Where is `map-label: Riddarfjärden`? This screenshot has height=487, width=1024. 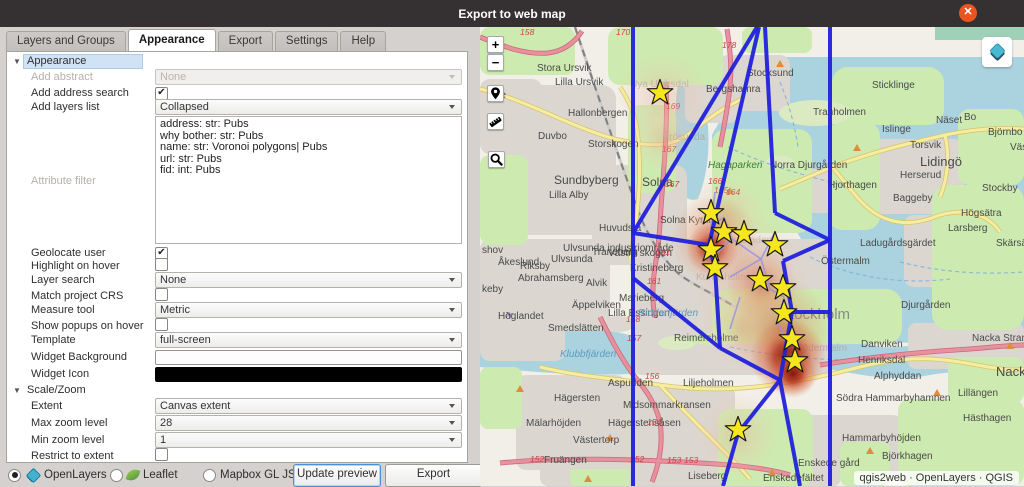 map-label: Riddarfjärden is located at coordinates (668, 313).